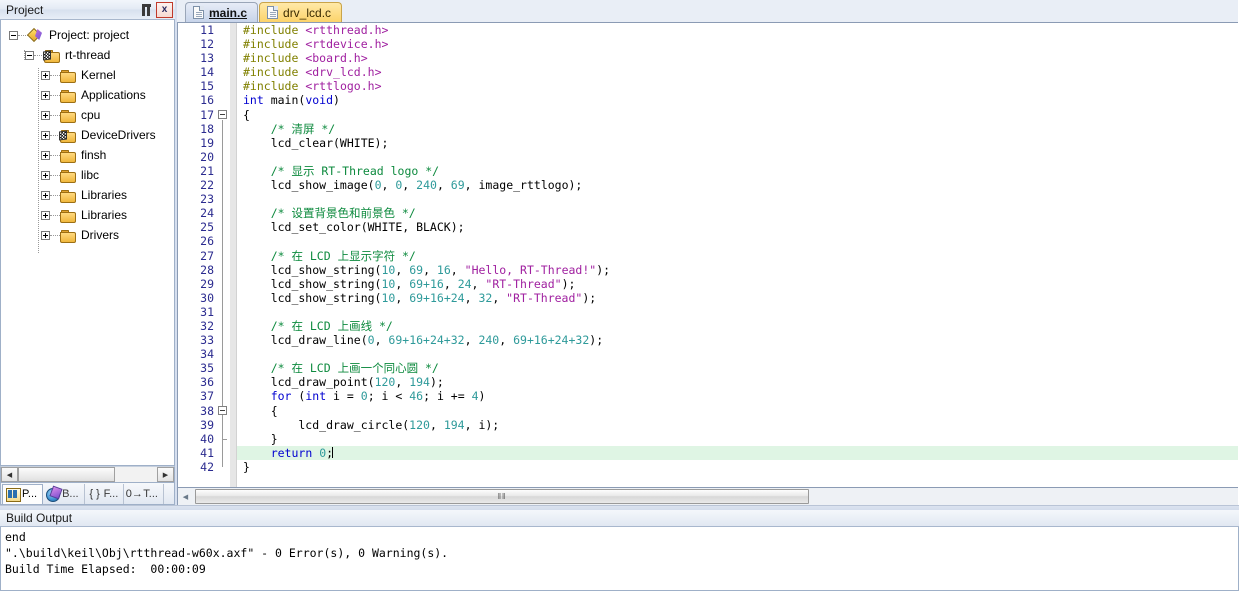 The image size is (1239, 591). I want to click on code-line: #include <rtthread.h>, so click(738, 30).